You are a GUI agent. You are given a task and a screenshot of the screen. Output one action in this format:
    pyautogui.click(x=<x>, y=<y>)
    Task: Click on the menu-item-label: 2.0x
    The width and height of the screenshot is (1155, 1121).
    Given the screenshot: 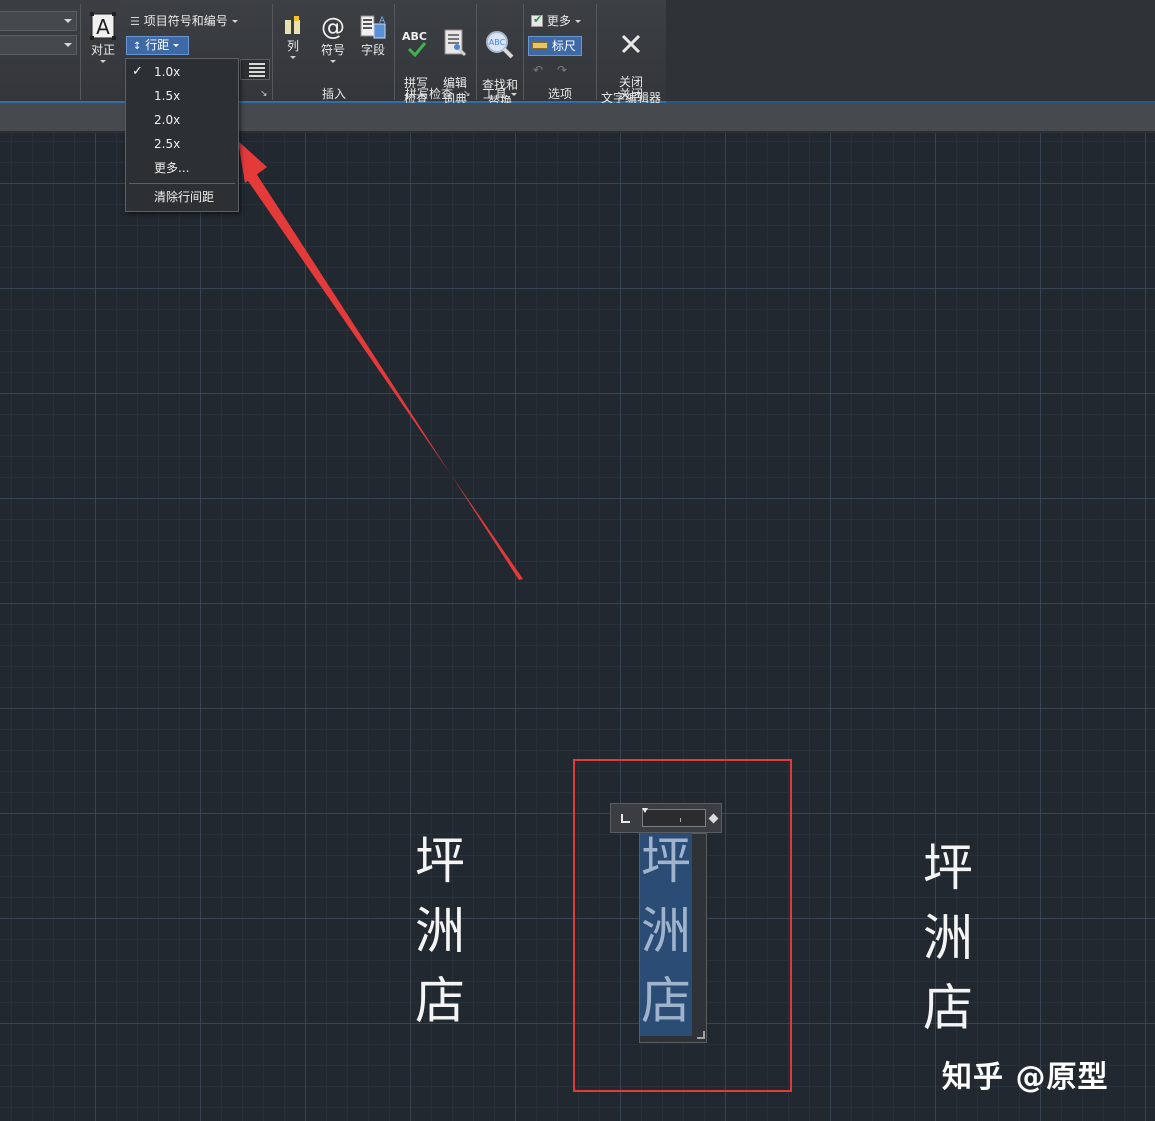 What is the action you would take?
    pyautogui.click(x=167, y=120)
    